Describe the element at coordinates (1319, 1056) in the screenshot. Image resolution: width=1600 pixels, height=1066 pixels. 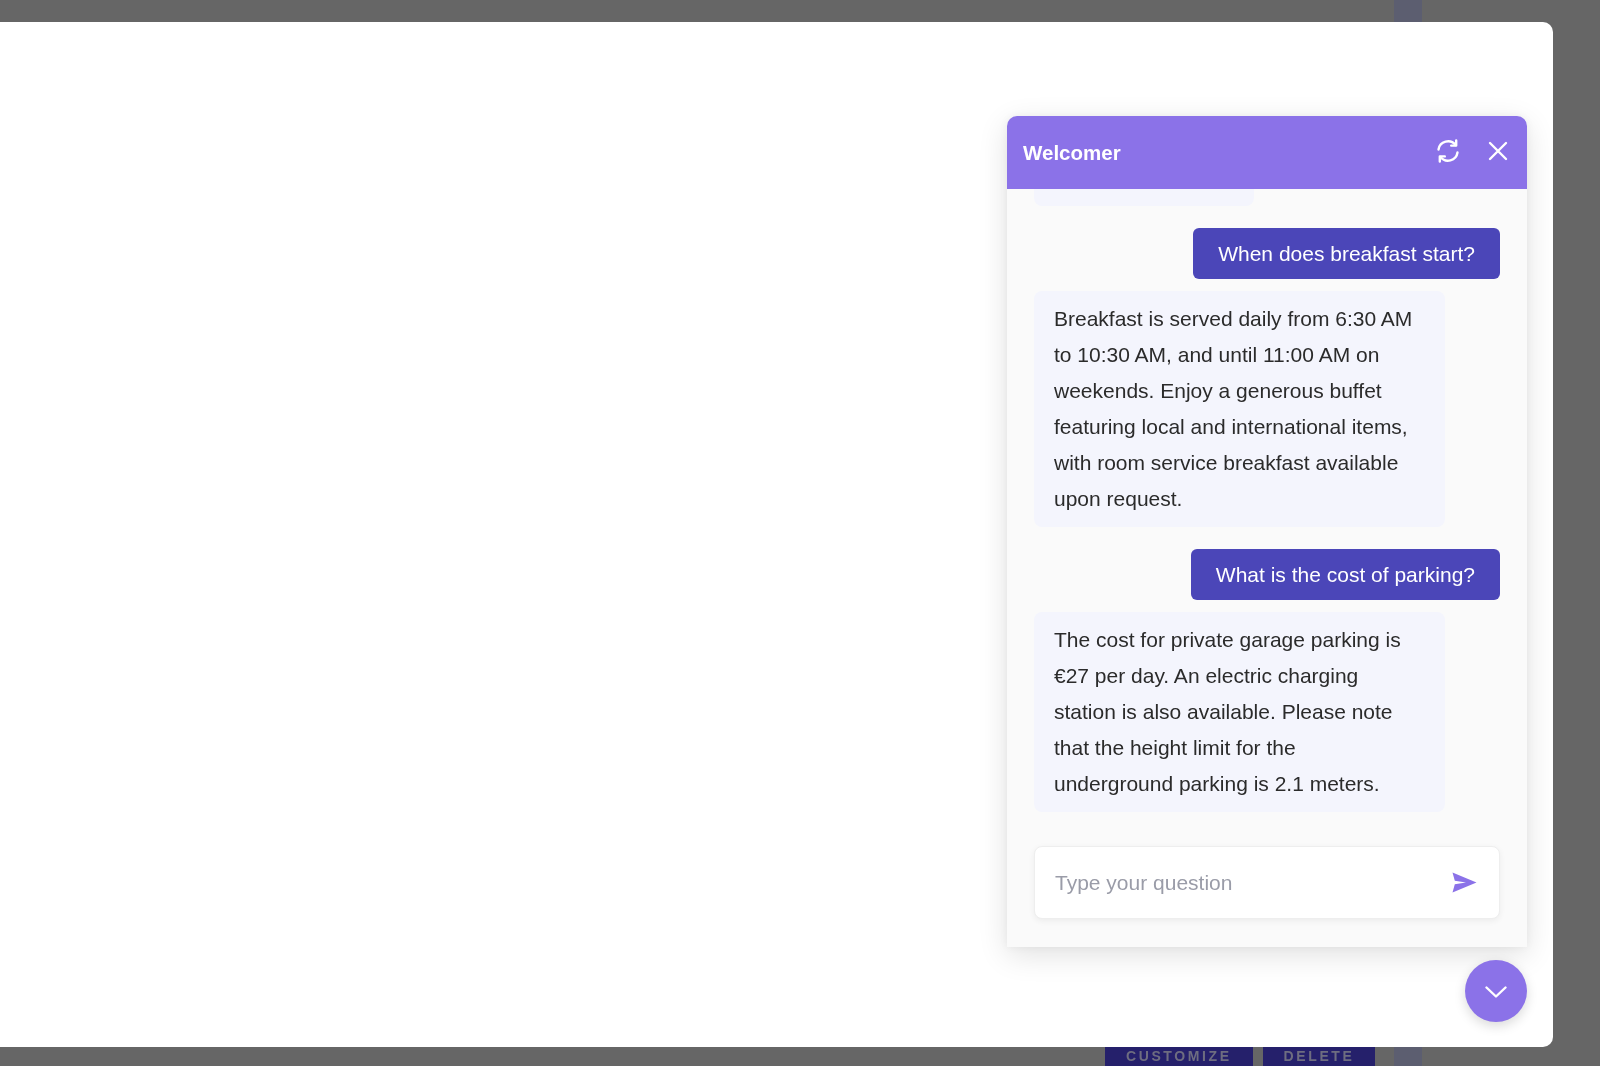
I see `backdrop-button: DELETE` at that location.